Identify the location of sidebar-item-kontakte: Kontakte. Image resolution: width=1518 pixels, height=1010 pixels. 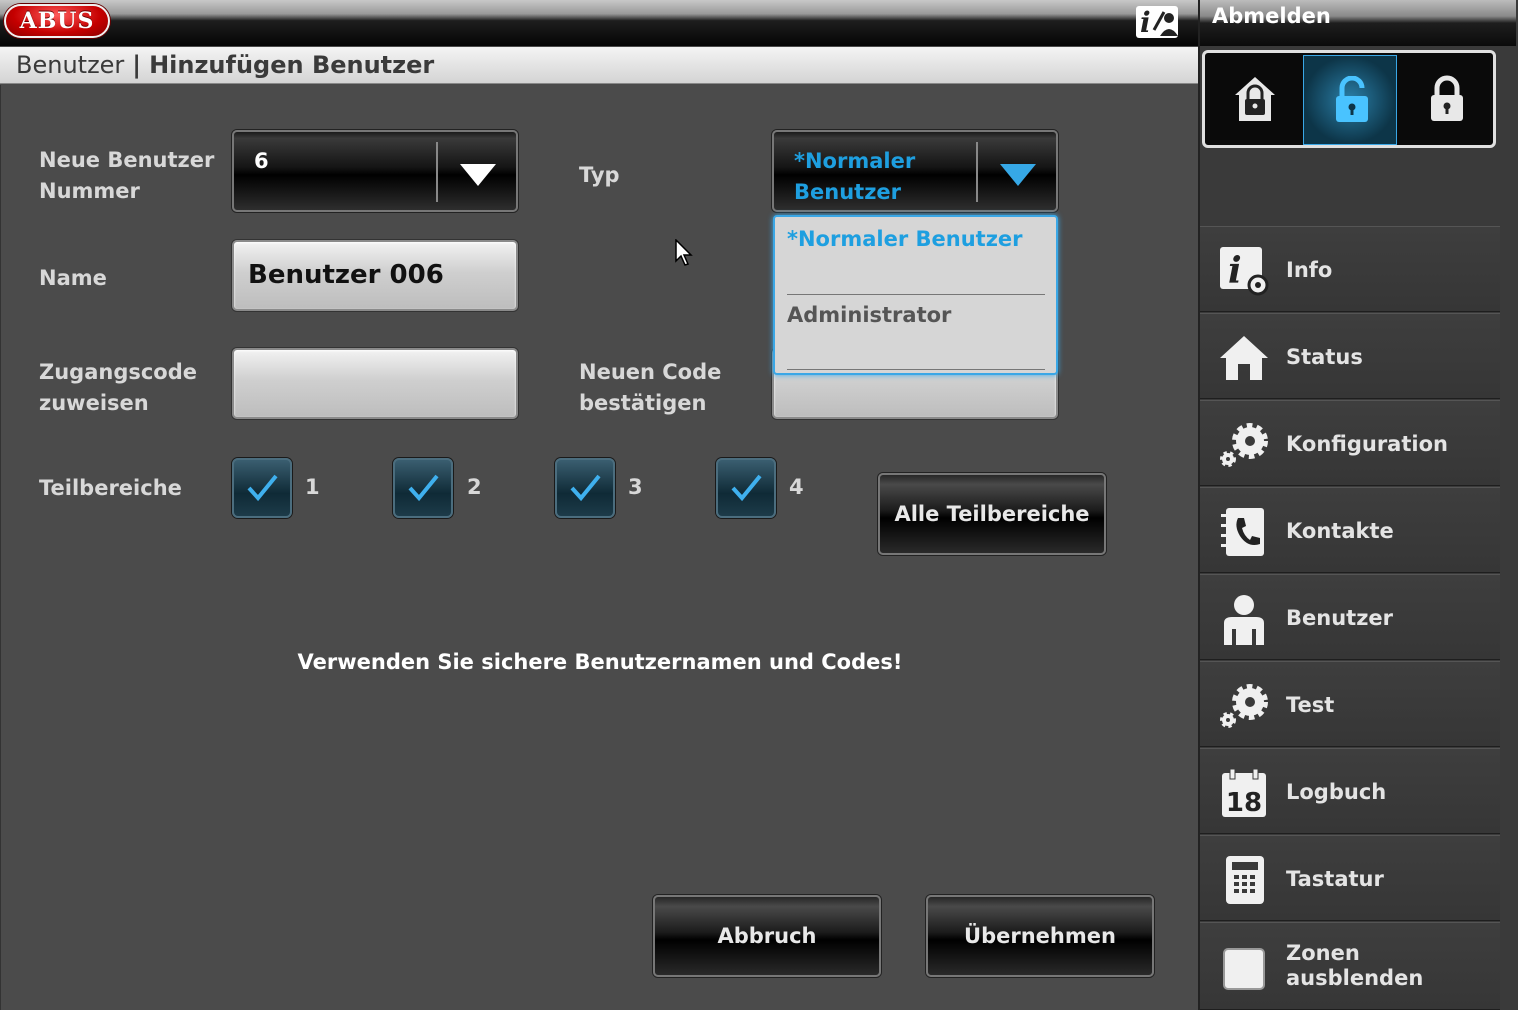
(1350, 530).